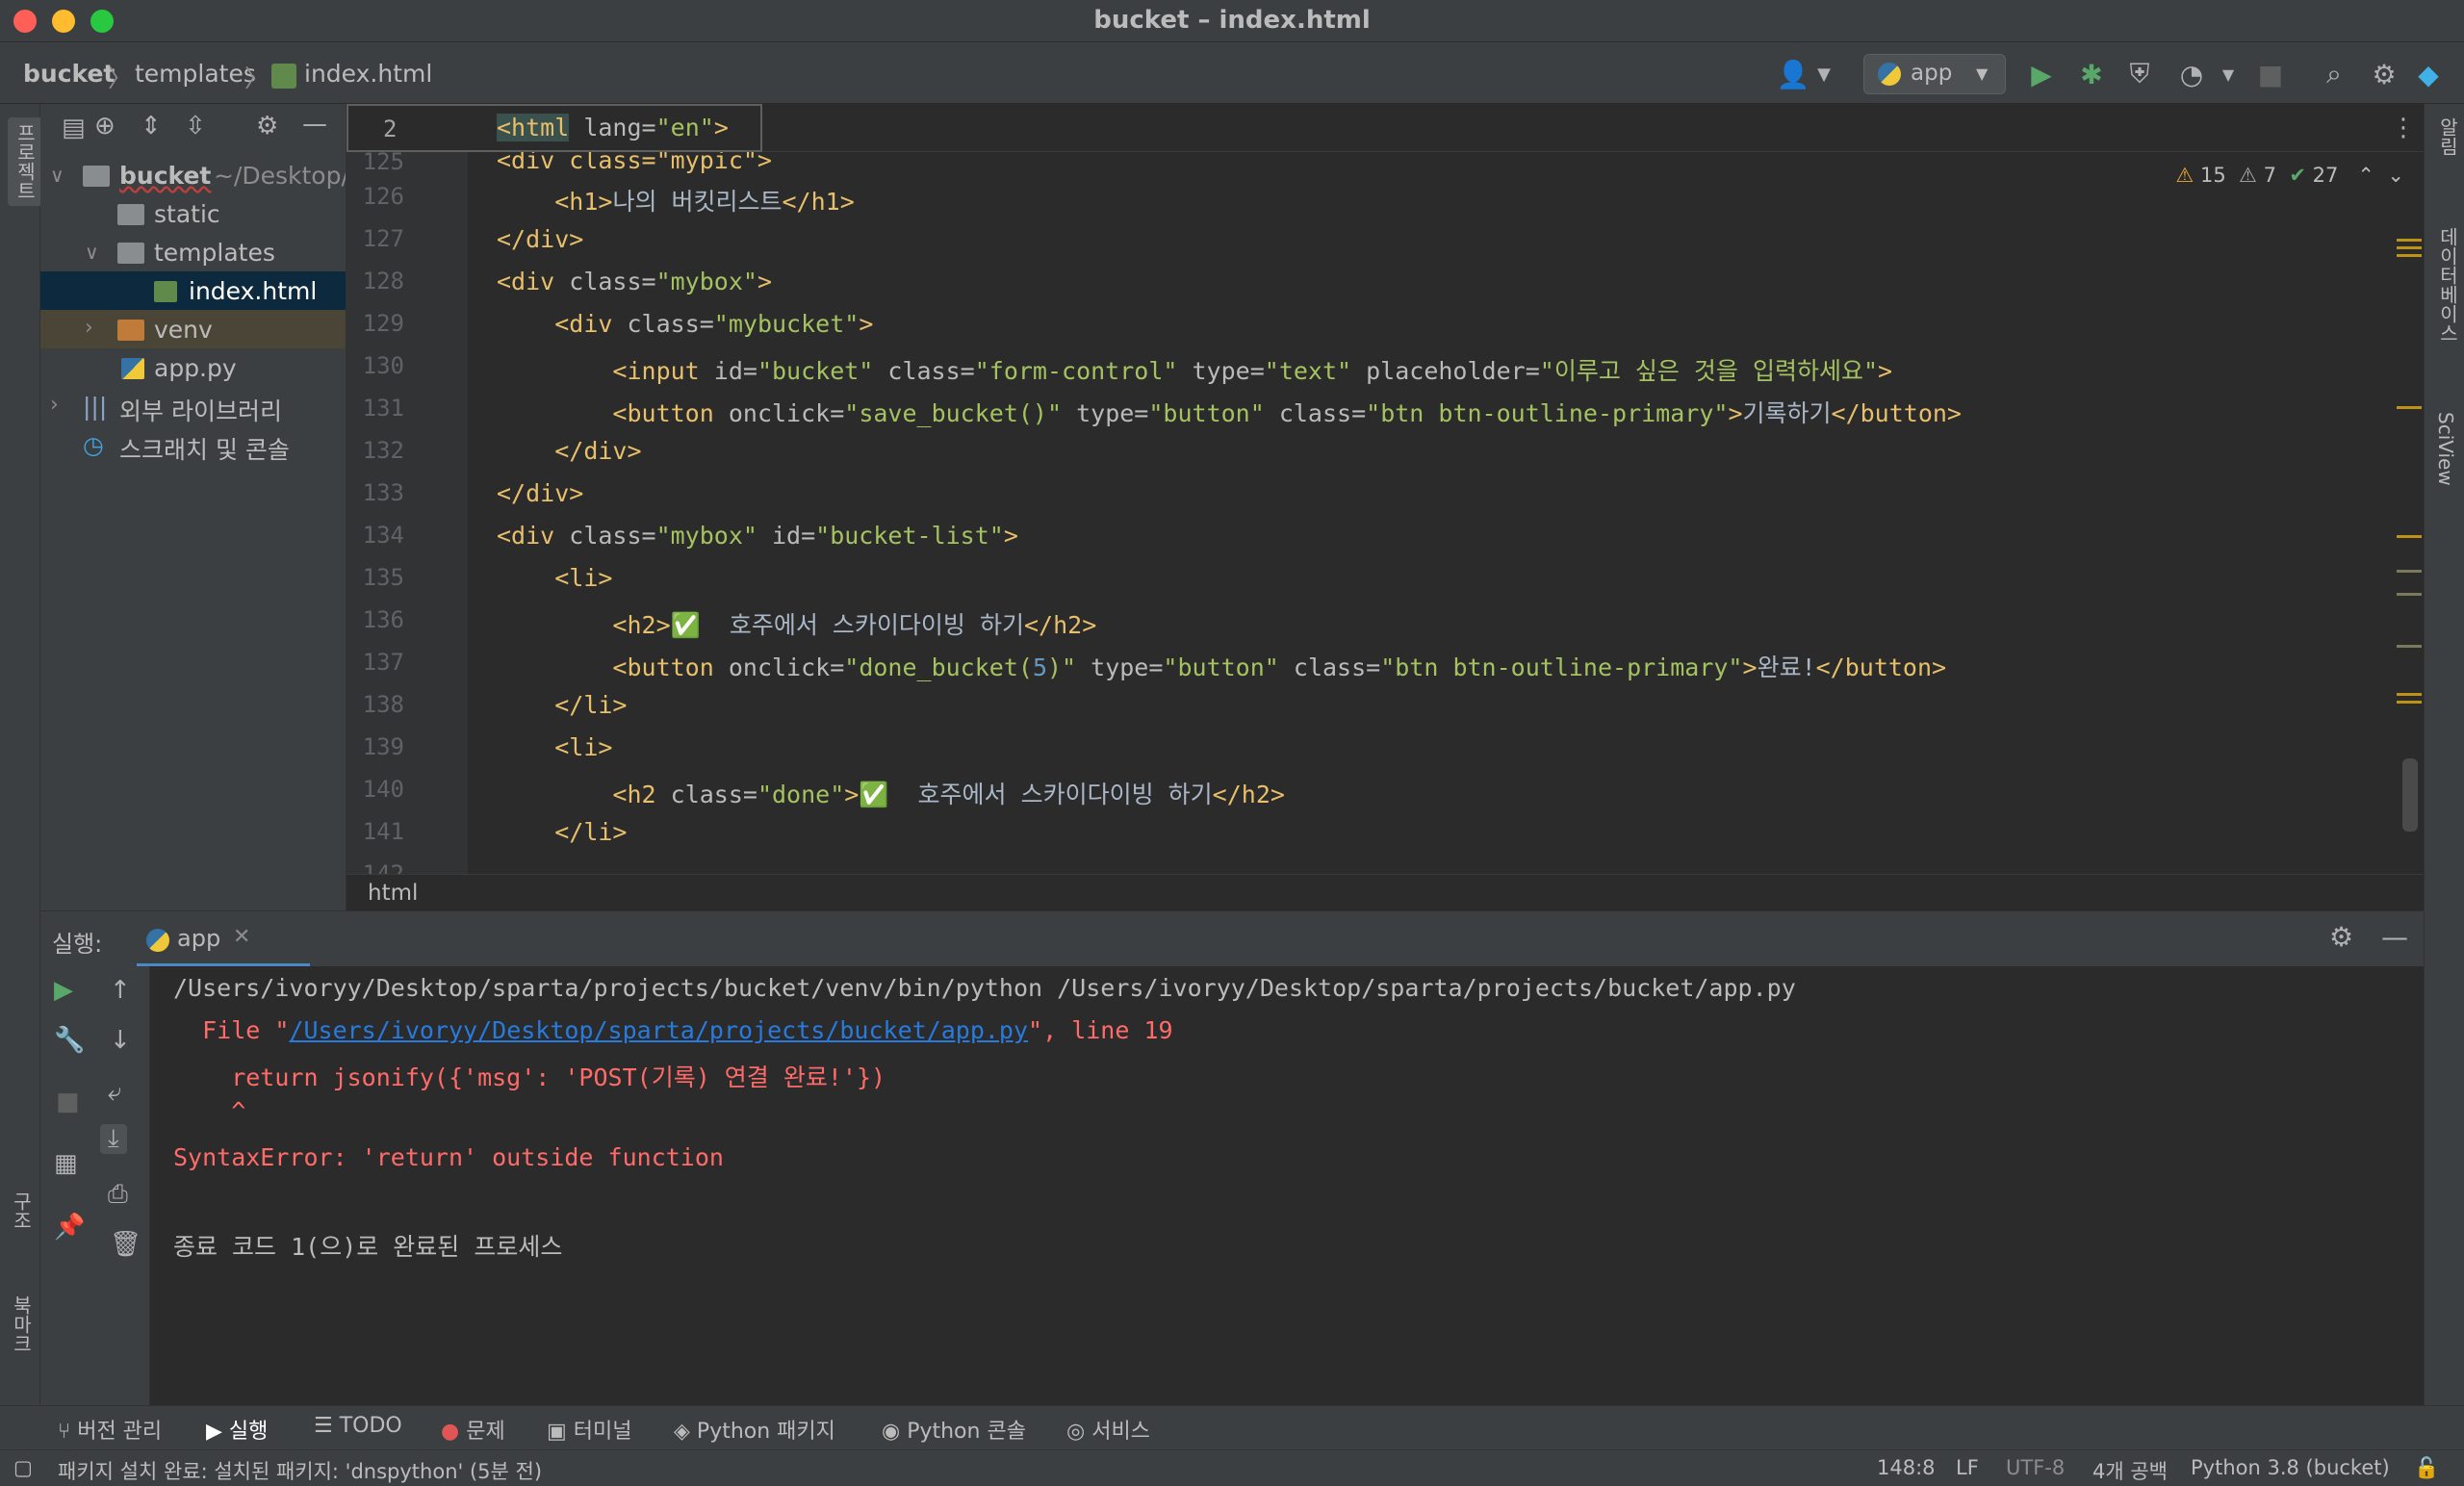 The image size is (2464, 1486). Describe the element at coordinates (25, 161) in the screenshot. I see `project-tool-button: 프로젝트` at that location.